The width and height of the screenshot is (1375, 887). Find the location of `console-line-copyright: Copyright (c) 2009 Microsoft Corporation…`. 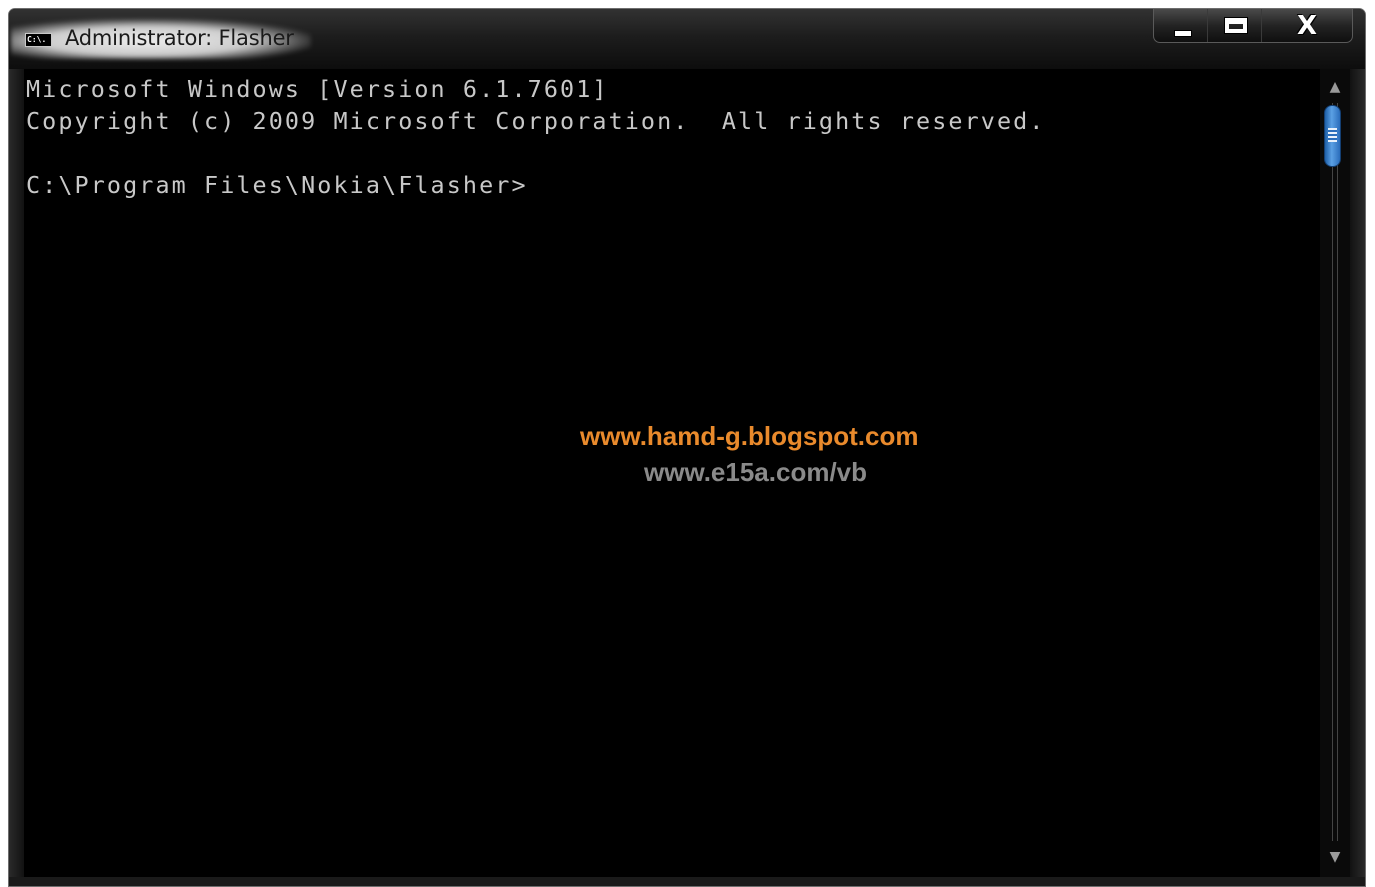

console-line-copyright: Copyright (c) 2009 Microsoft Corporation… is located at coordinates (536, 121).